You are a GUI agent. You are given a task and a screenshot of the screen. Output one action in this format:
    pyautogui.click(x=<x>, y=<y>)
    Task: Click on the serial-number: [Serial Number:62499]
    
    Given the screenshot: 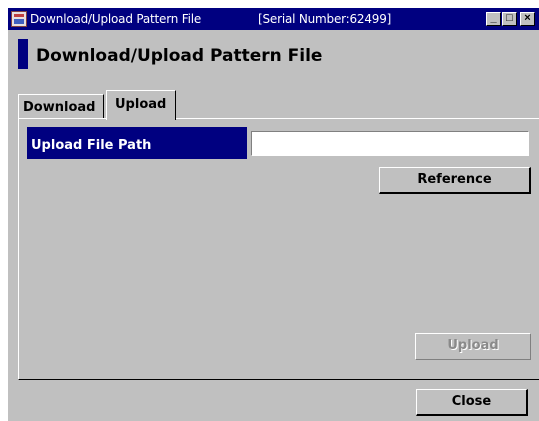 What is the action you would take?
    pyautogui.click(x=325, y=19)
    